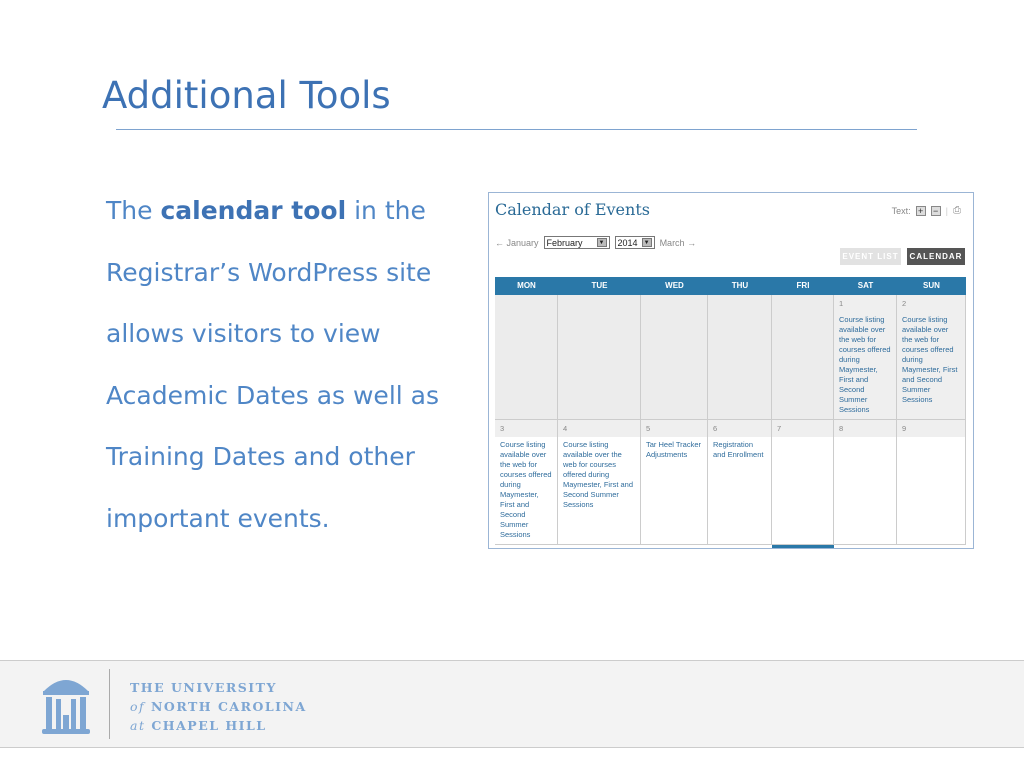 The image size is (1024, 768). Describe the element at coordinates (572, 209) in the screenshot. I see `calendar-title: Calendar of Events` at that location.